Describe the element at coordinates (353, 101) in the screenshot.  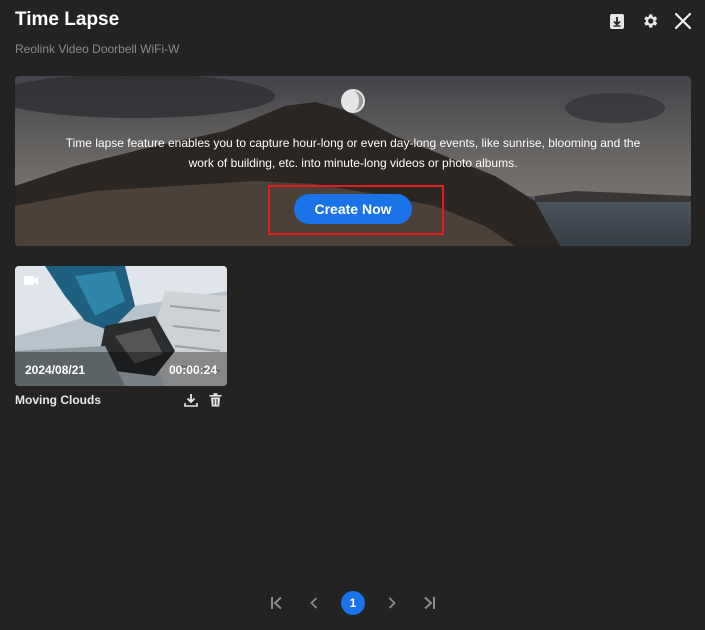
I see `time-lapse-logo-icon` at that location.